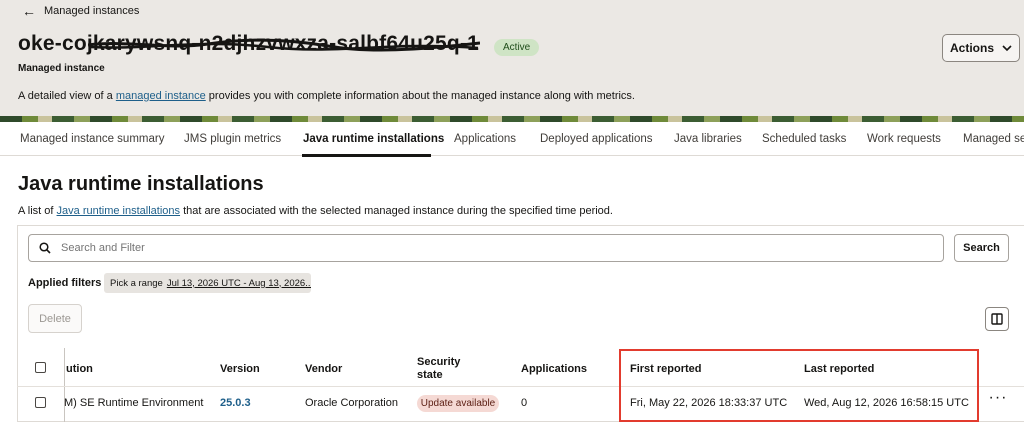  Describe the element at coordinates (37, 211) in the screenshot. I see `section-desc-prefix: A list of` at that location.